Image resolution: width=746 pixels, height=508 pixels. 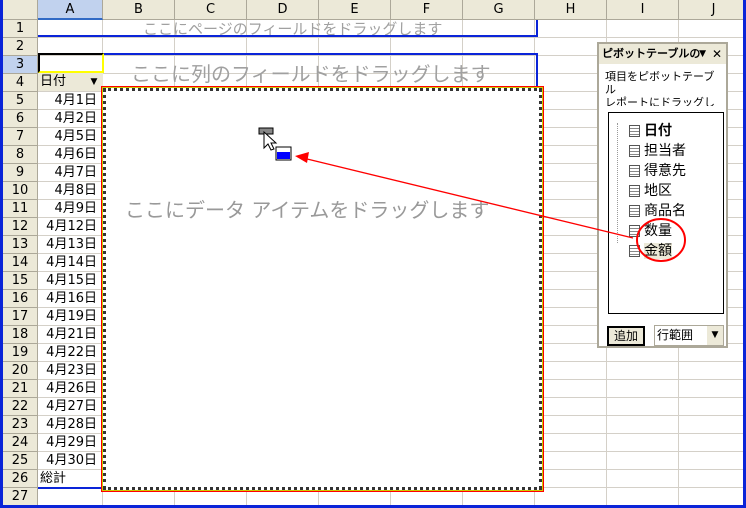 What do you see at coordinates (302, 157) in the screenshot?
I see `arrowhead-icon` at bounding box center [302, 157].